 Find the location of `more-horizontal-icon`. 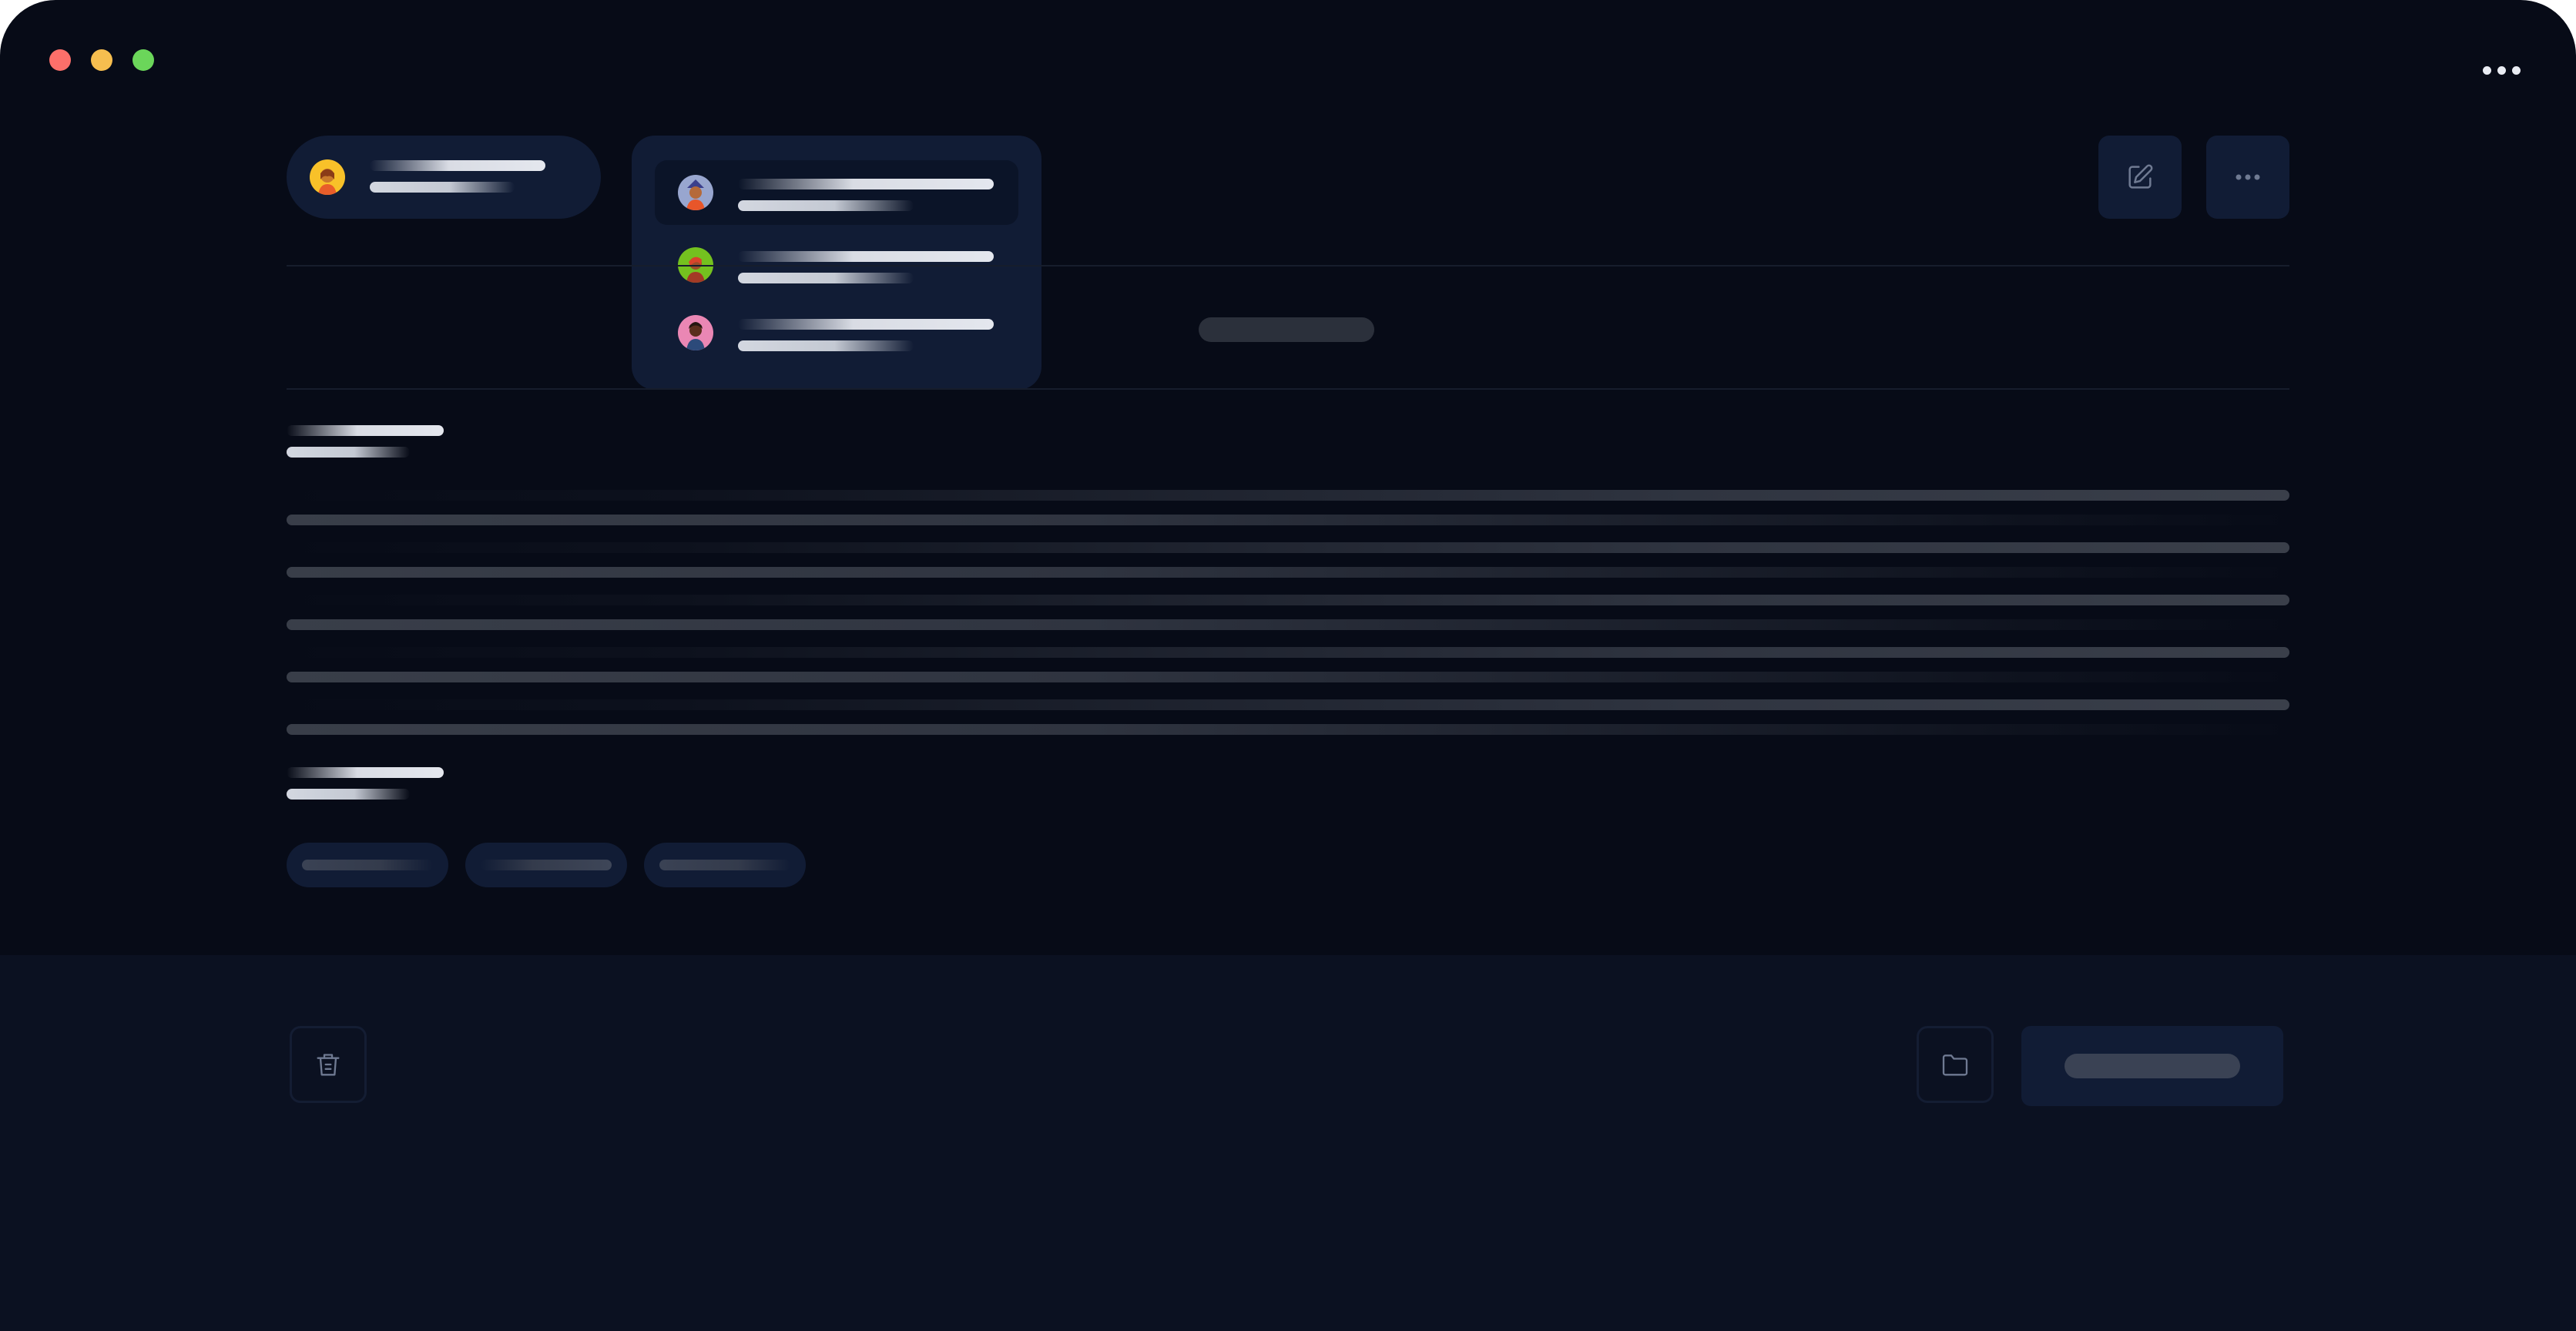

more-horizontal-icon is located at coordinates (2248, 177).